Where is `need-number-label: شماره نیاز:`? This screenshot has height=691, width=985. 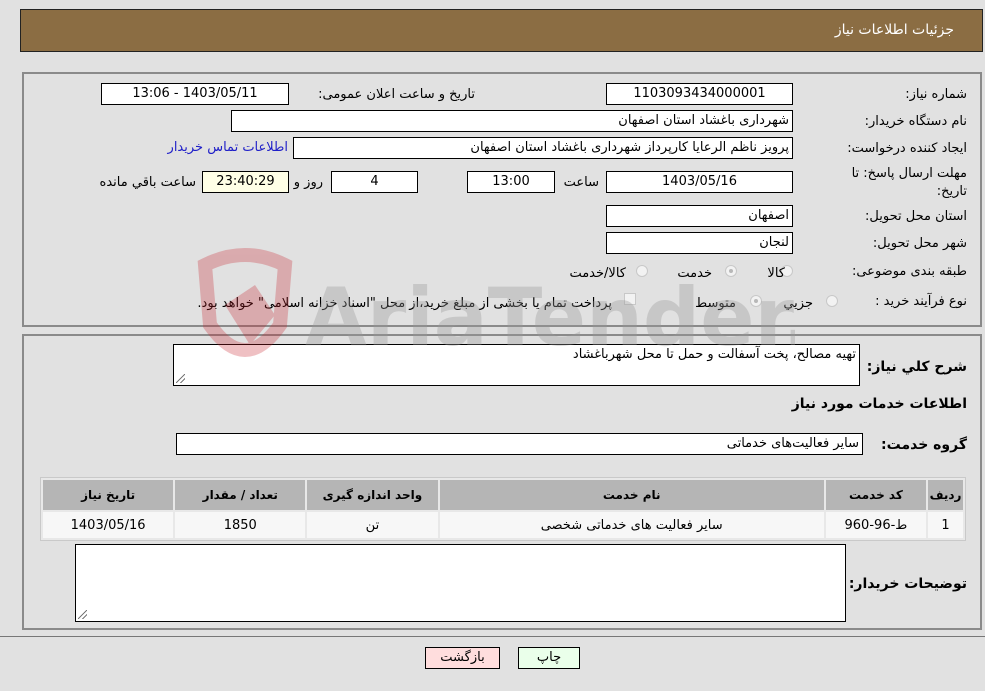 need-number-label: شماره نیاز: is located at coordinates (936, 94).